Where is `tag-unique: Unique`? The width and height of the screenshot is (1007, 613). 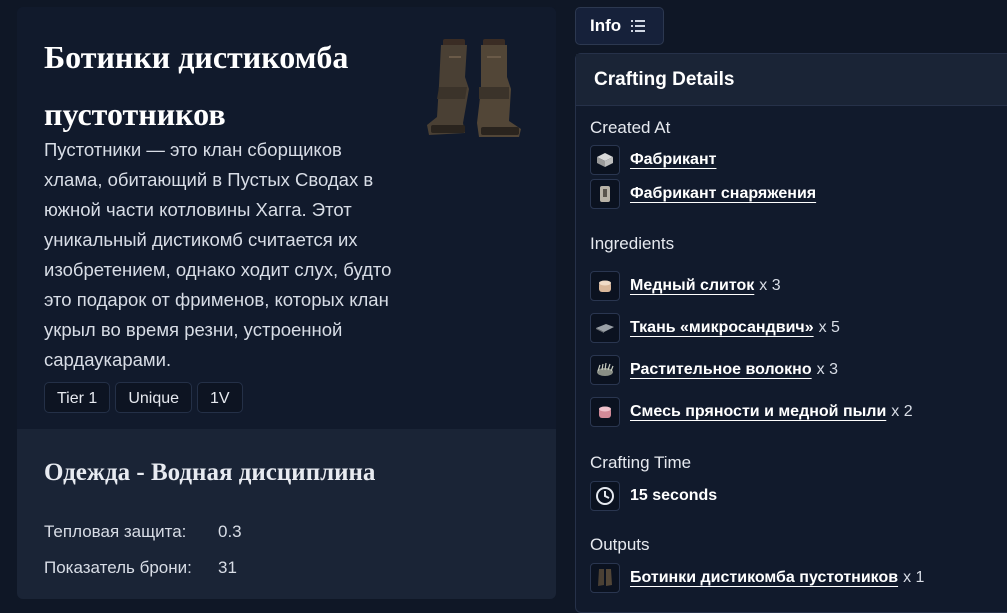 tag-unique: Unique is located at coordinates (154, 397).